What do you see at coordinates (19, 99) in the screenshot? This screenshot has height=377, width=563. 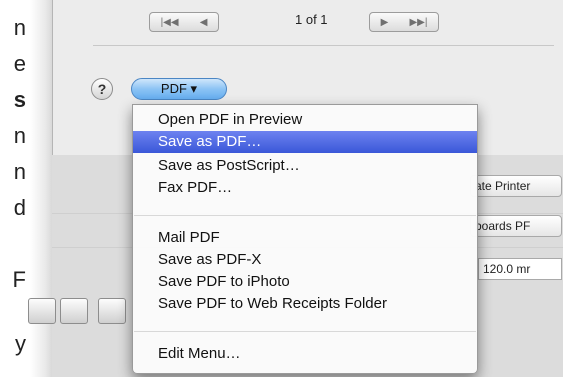 I see `doc-text-fragment: s` at bounding box center [19, 99].